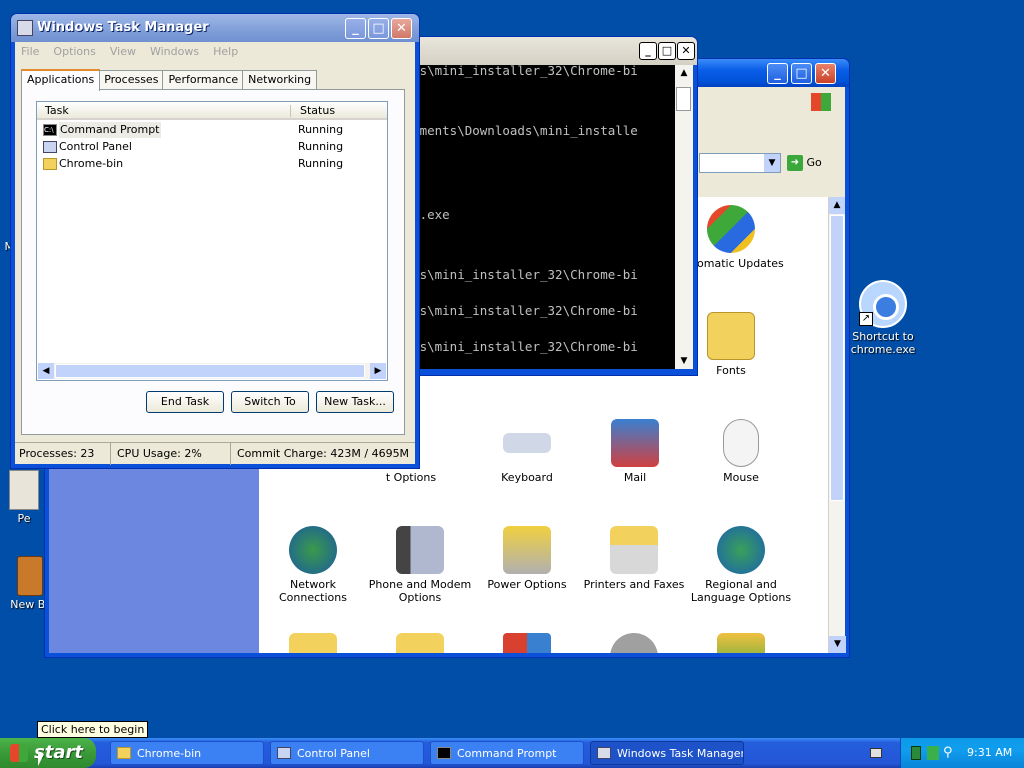  I want to click on menu-options: Options, so click(74, 51).